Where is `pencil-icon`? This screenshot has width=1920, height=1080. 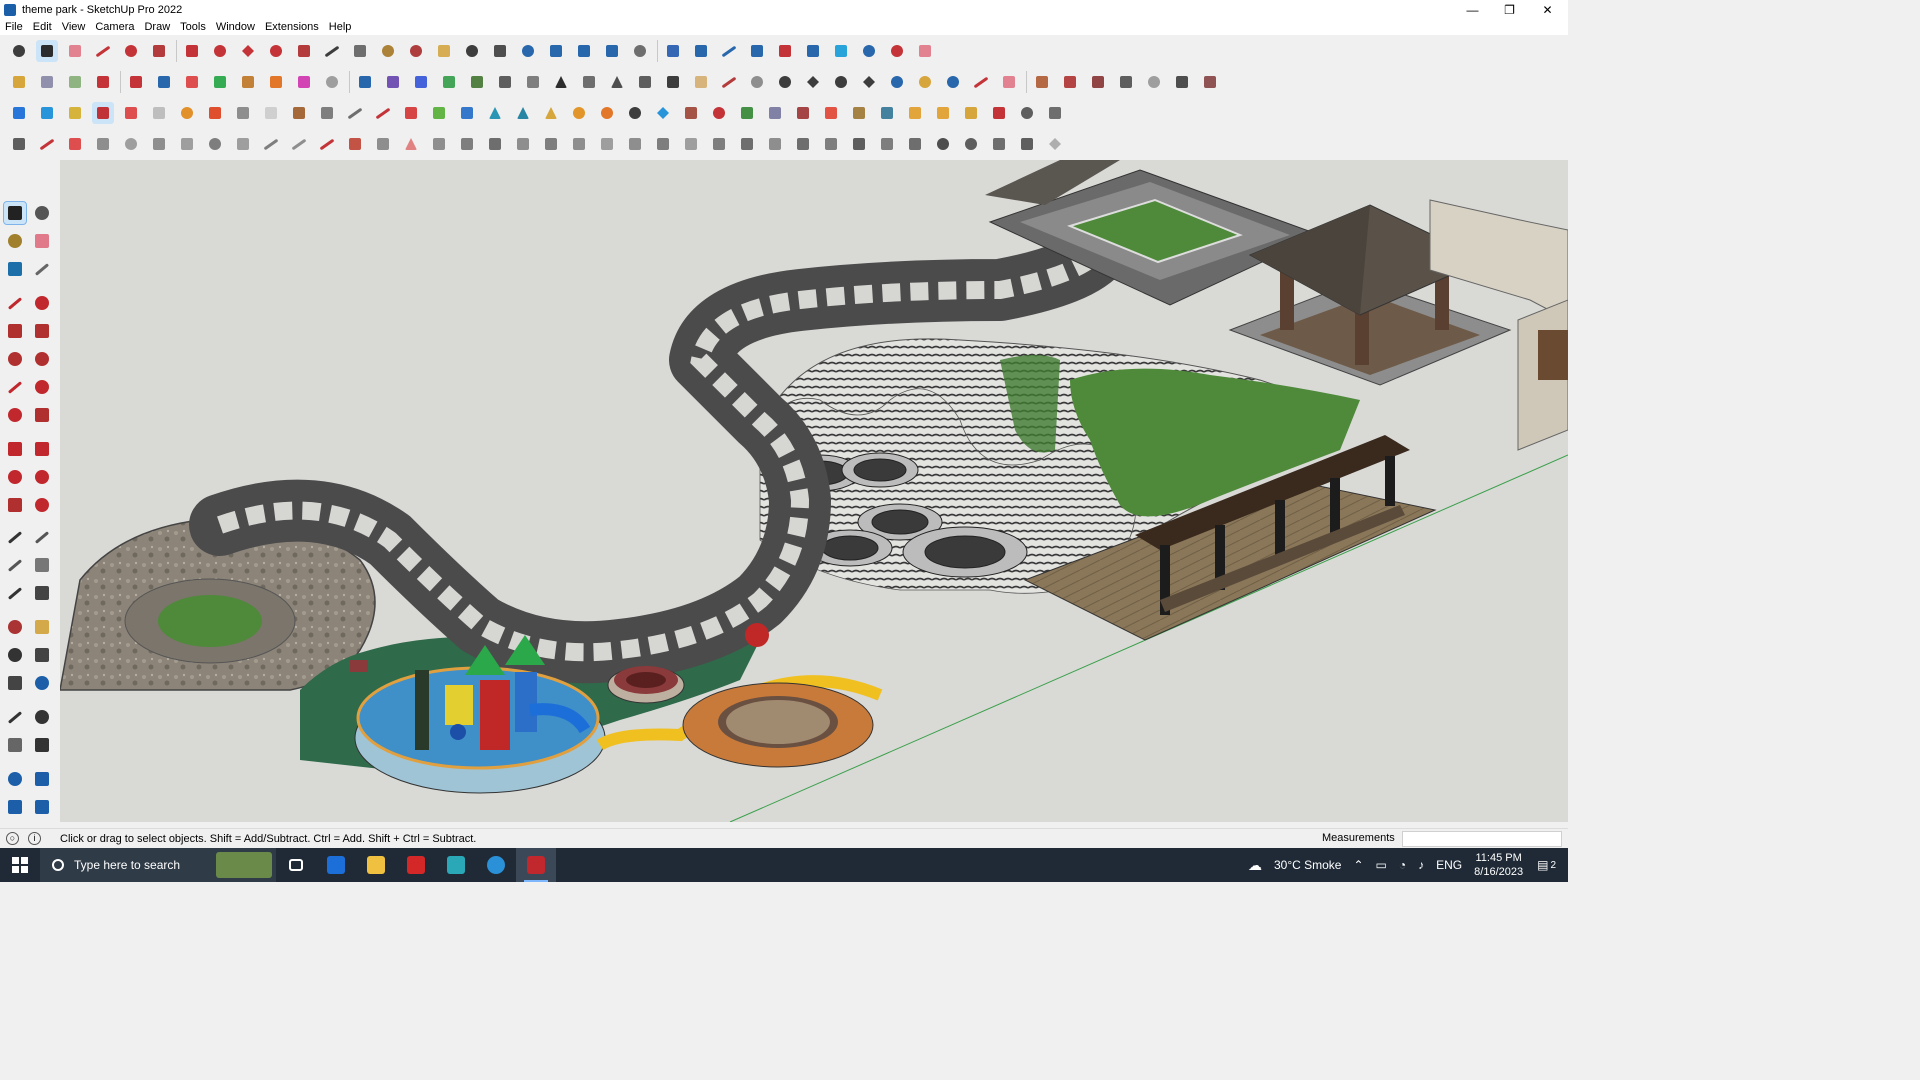 pencil-icon is located at coordinates (729, 82).